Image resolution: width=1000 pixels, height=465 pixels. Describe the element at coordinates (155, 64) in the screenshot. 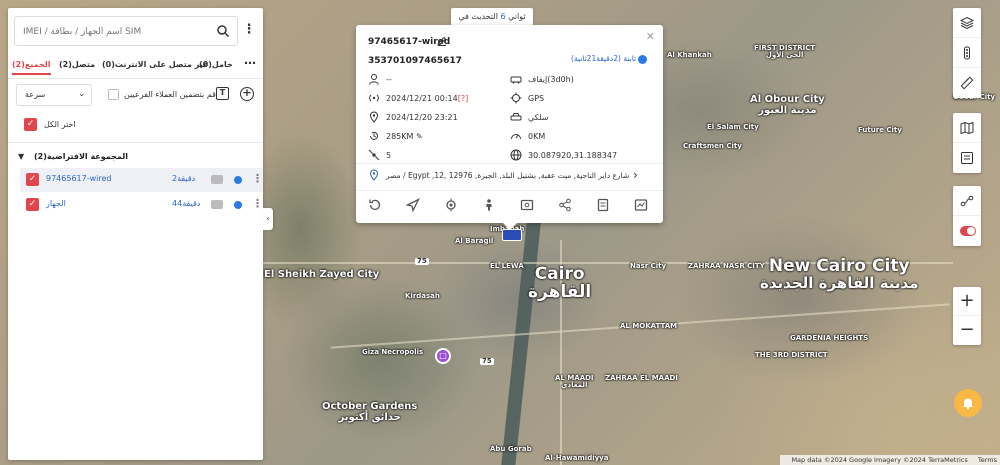

I see `tab-offline: غير متصل على الانترنت(0)` at that location.